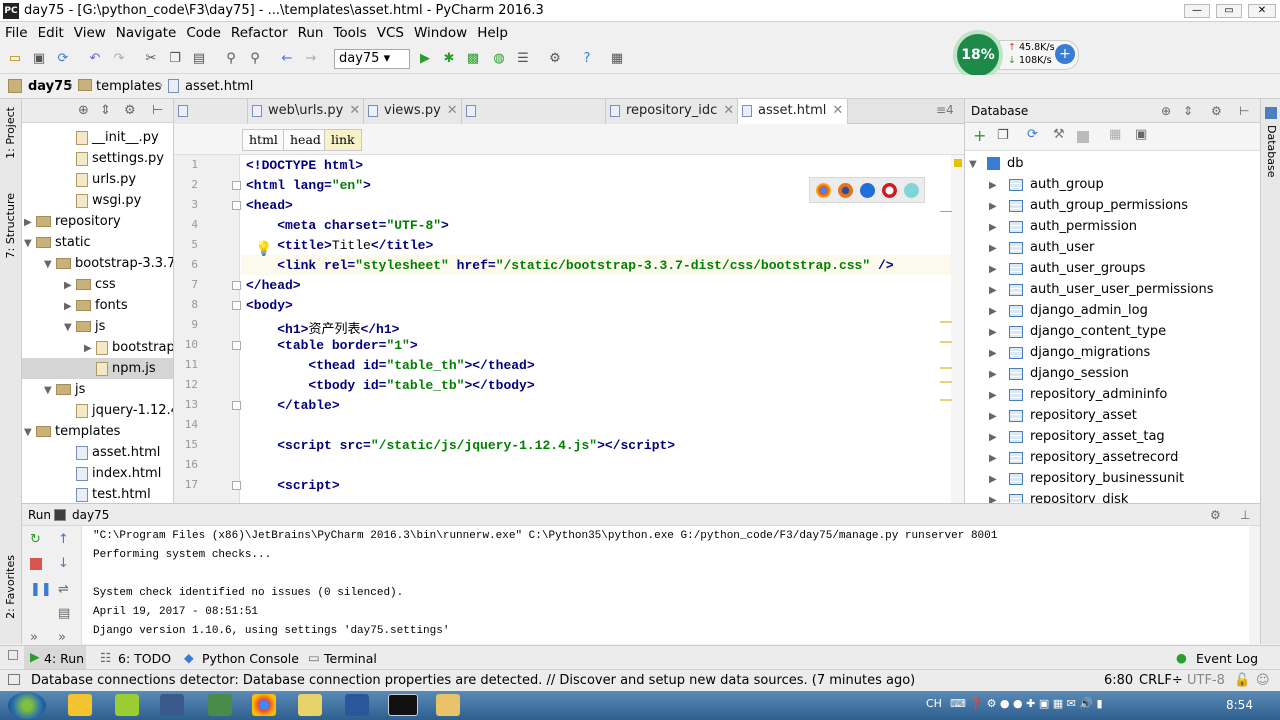 This screenshot has height=720, width=1280. What do you see at coordinates (1112, 310) in the screenshot?
I see `database-table-item: ▶ django_admin_log` at bounding box center [1112, 310].